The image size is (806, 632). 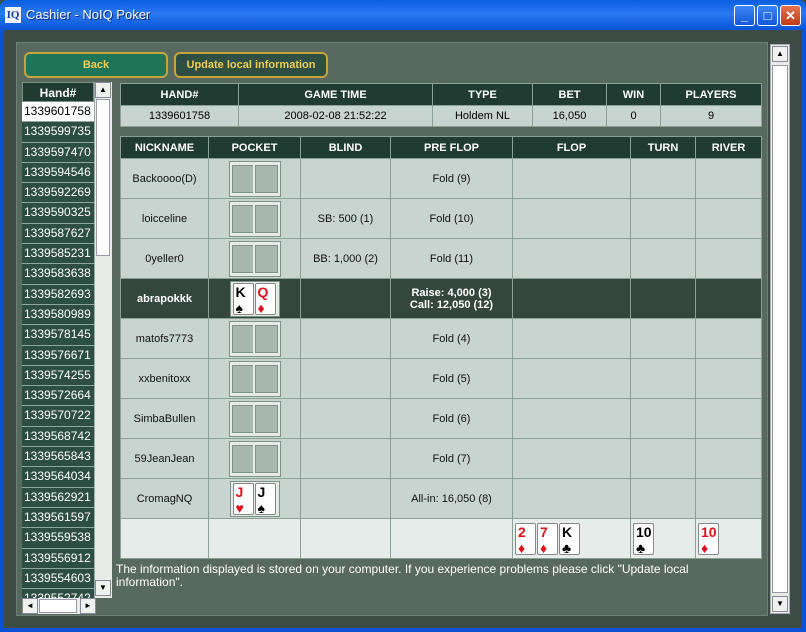 I want to click on card-suit-icon: ♠, so click(x=239, y=307).